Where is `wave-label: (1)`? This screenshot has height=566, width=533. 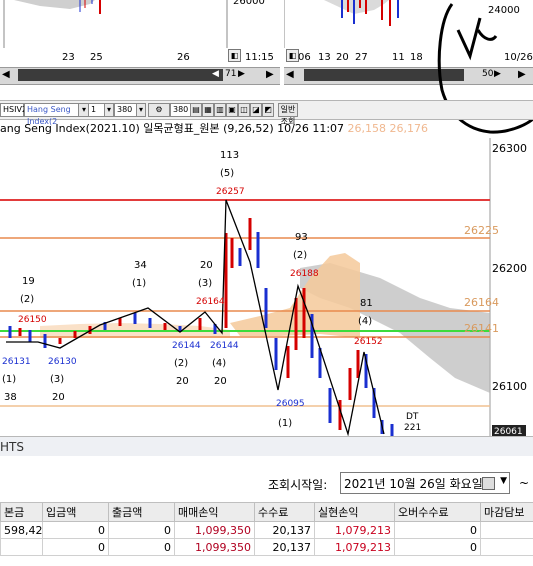 wave-label: (1) is located at coordinates (9, 379).